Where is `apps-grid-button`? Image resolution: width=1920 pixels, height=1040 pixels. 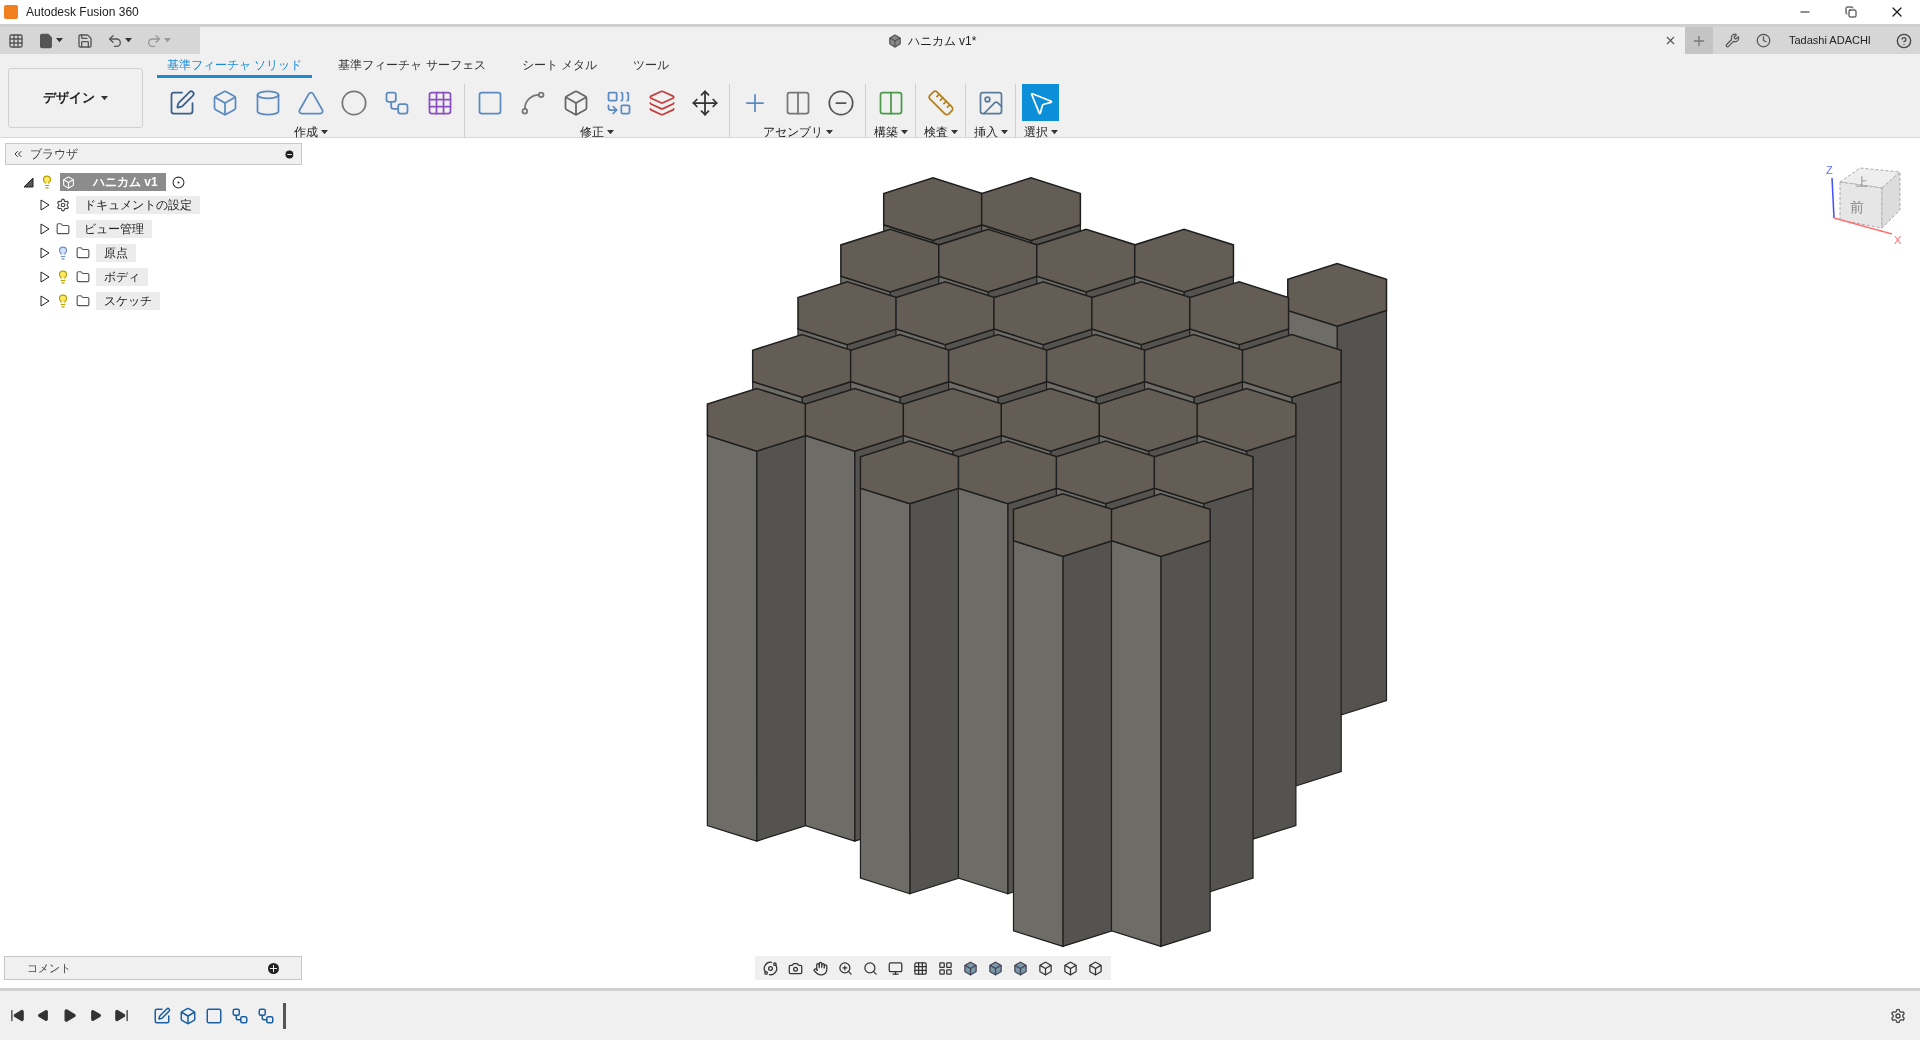
apps-grid-button is located at coordinates (16, 40).